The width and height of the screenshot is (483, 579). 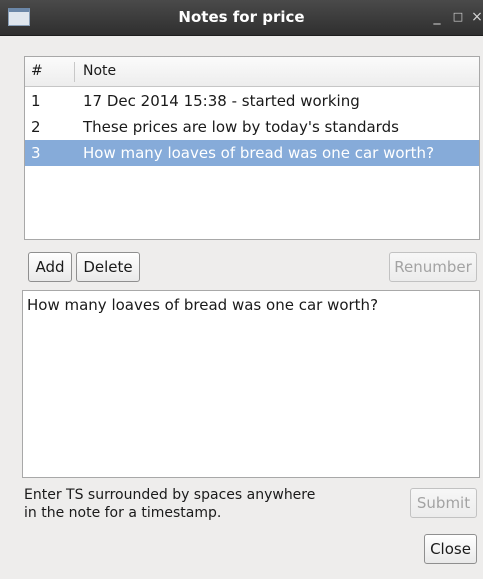 I want to click on minimize-icon: _, so click(x=437, y=17).